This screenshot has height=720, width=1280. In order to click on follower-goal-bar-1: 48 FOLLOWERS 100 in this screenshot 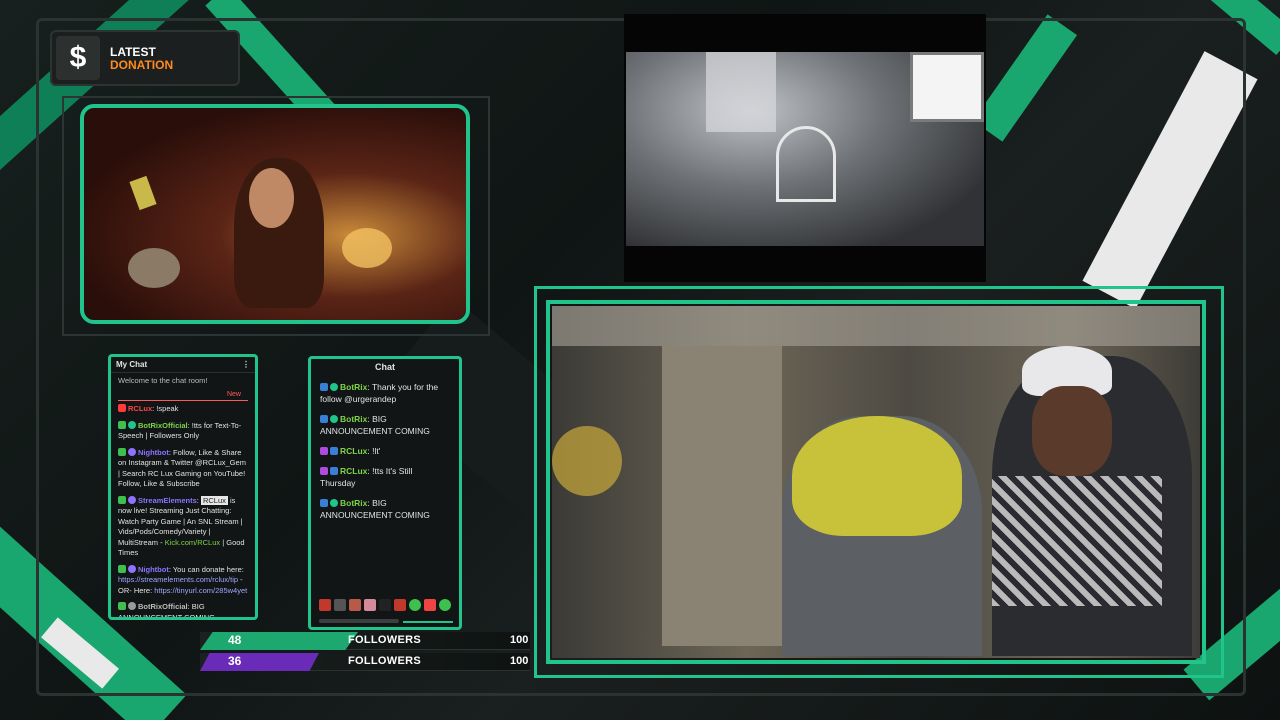, I will do `click(365, 641)`.